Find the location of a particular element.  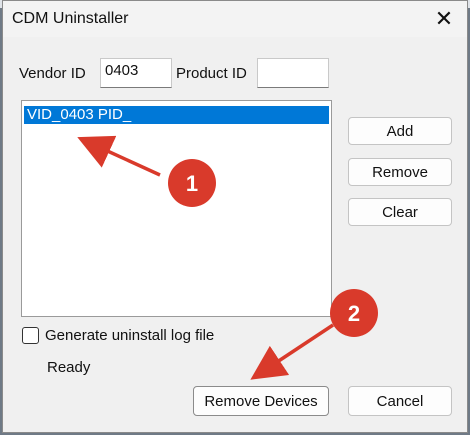

cancel-button: Cancel is located at coordinates (400, 401).